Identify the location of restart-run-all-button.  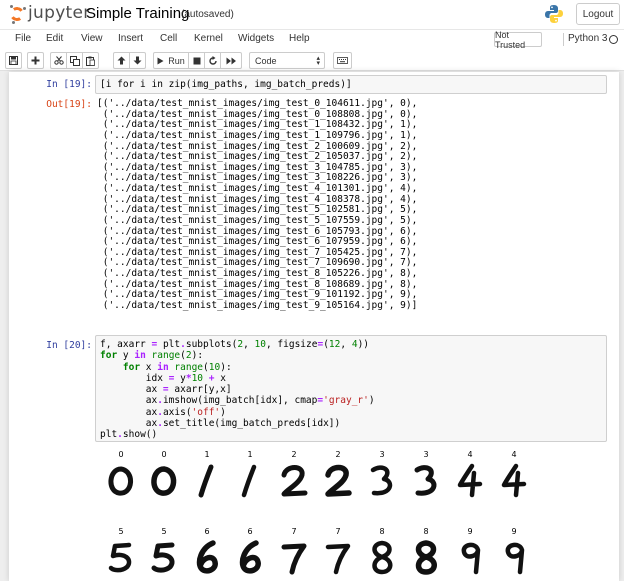
(231, 60).